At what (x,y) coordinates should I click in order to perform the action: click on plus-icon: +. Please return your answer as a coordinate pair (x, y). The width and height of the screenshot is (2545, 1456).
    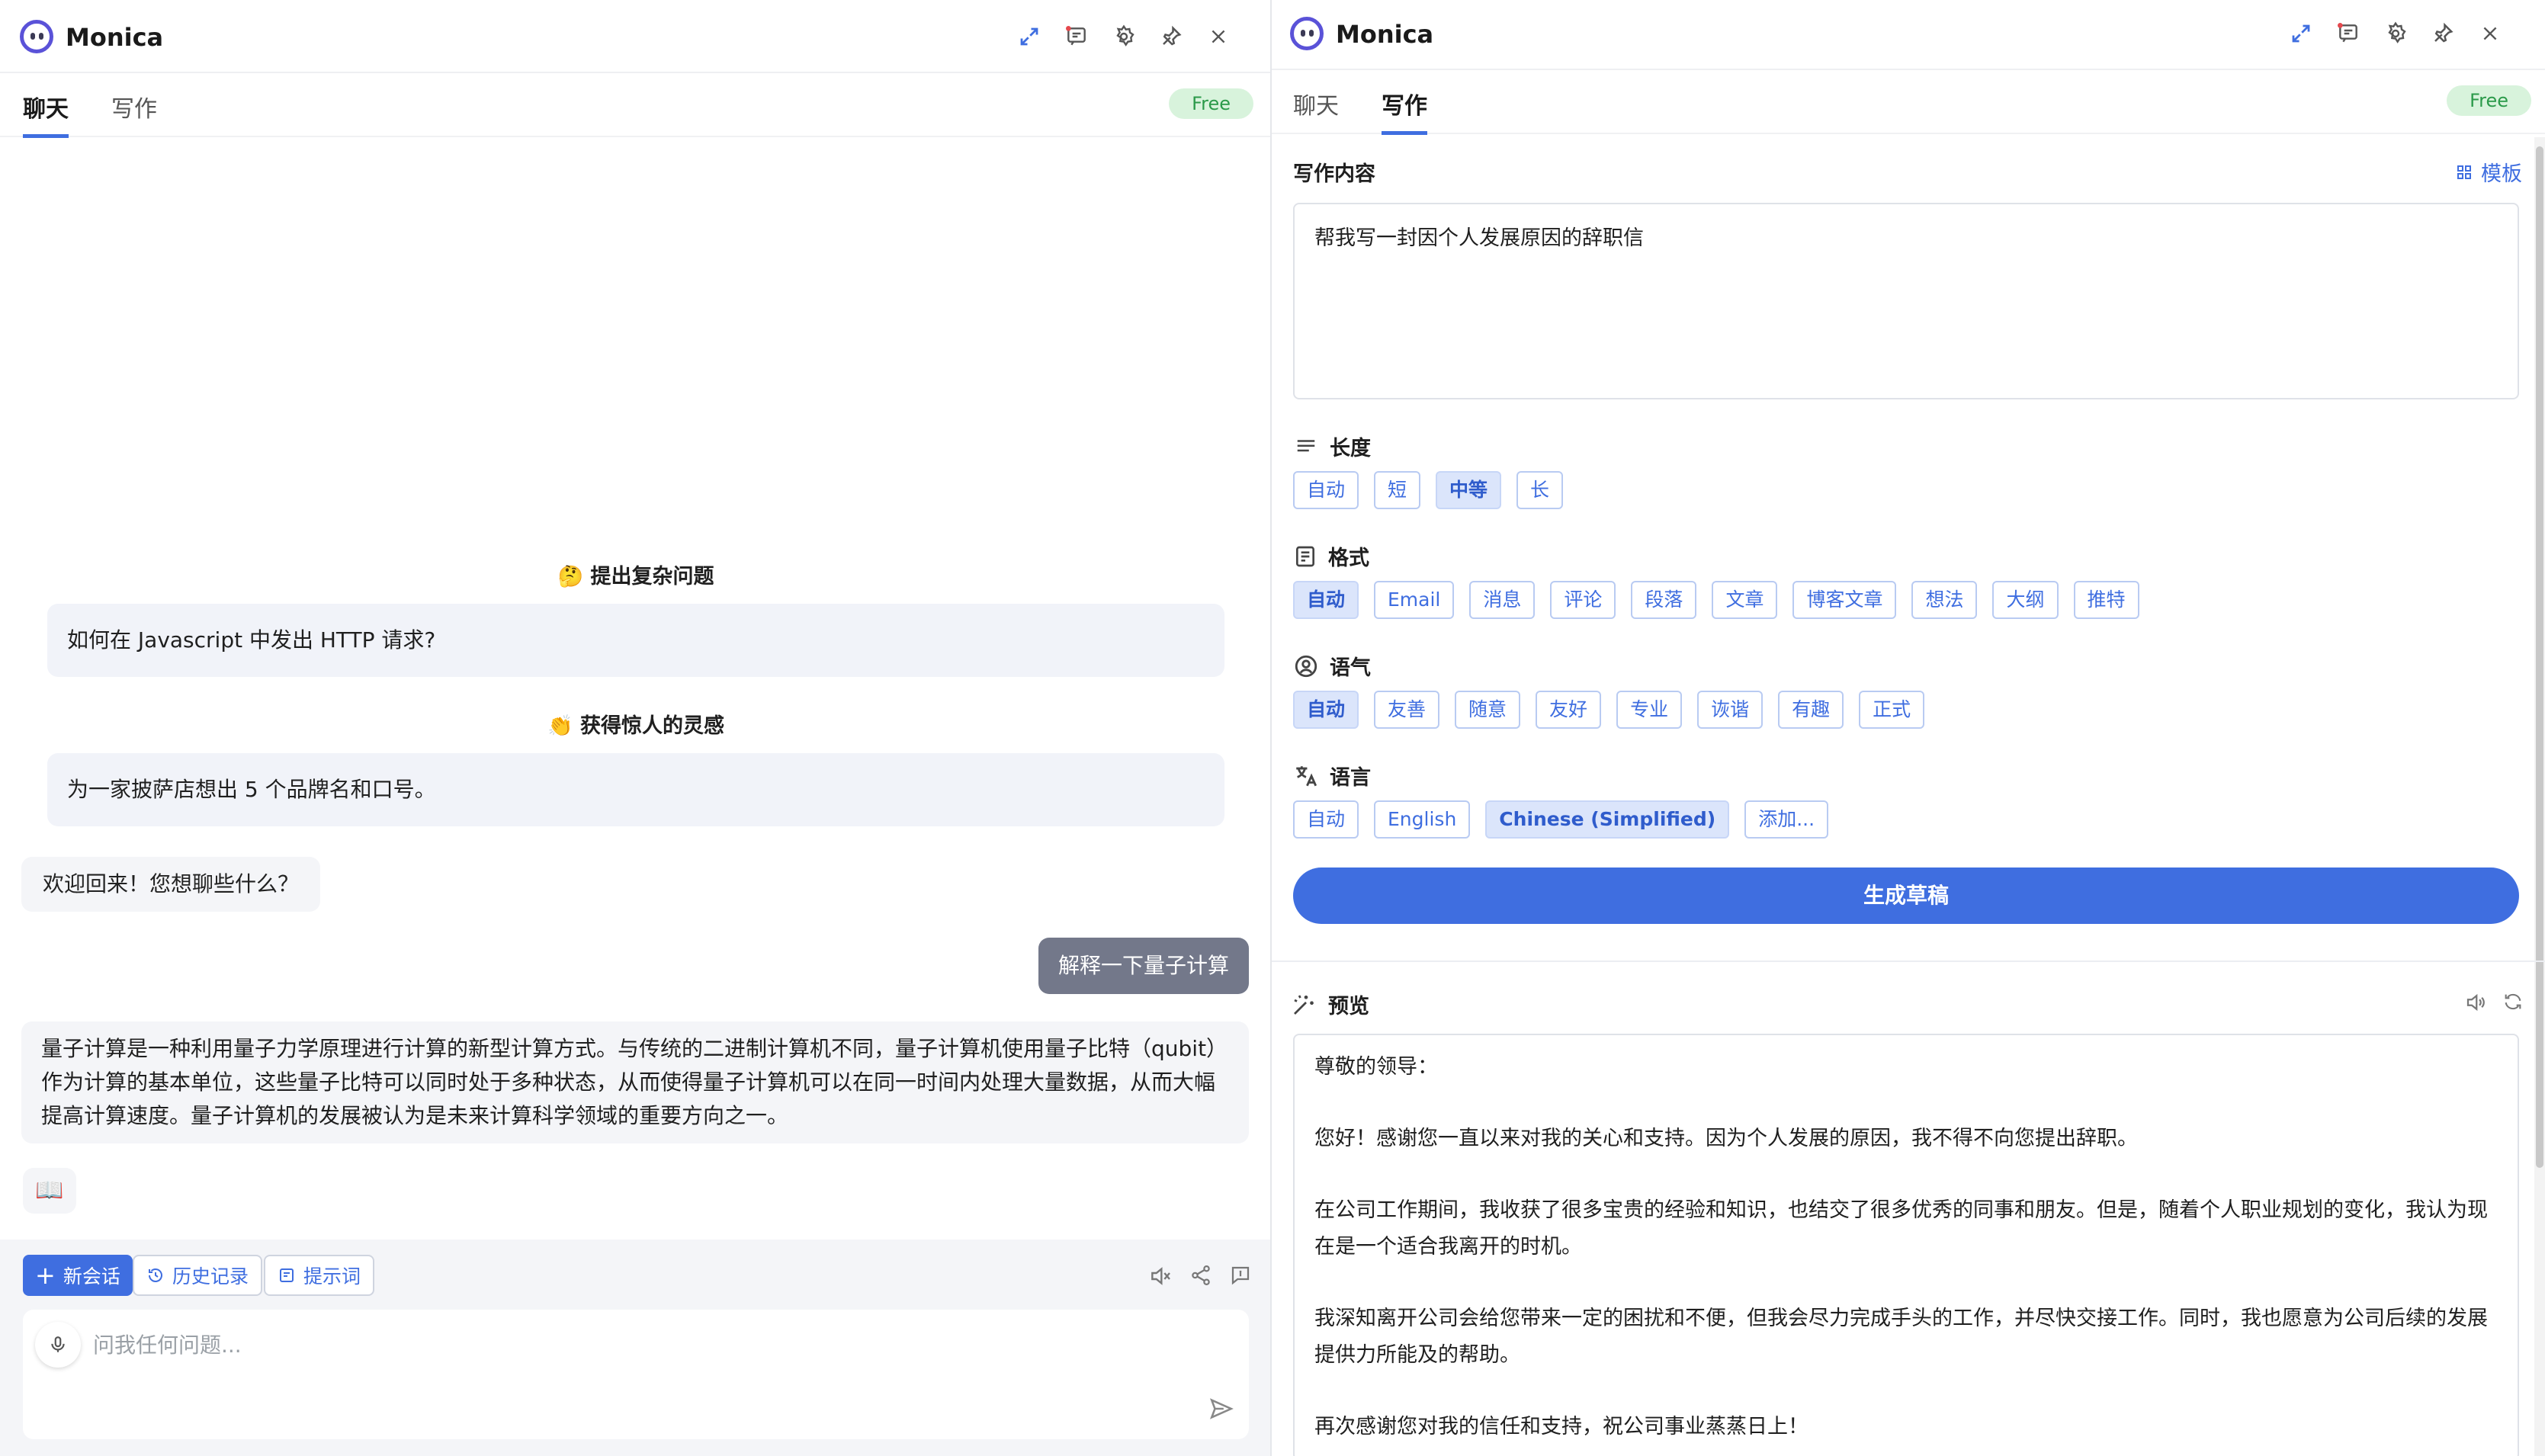
    Looking at the image, I should click on (45, 1275).